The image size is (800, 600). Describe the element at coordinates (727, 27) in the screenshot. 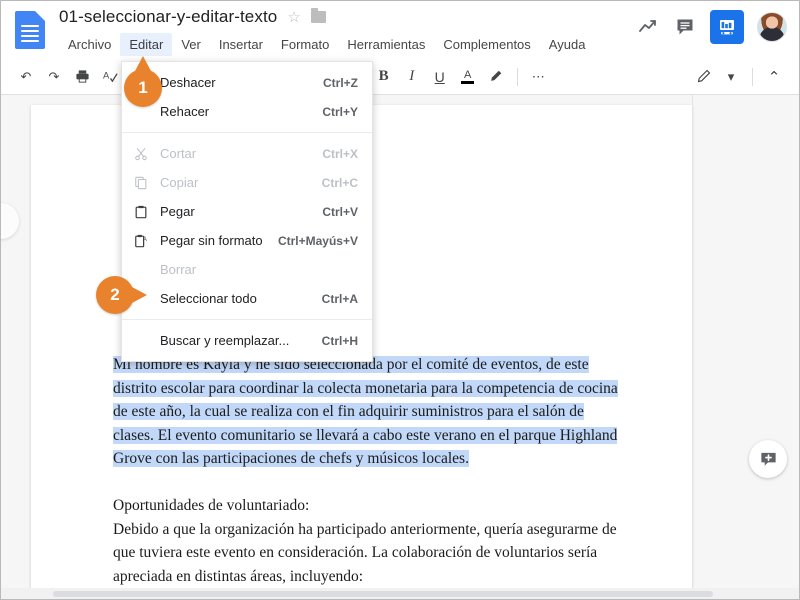

I see `present-icon` at that location.